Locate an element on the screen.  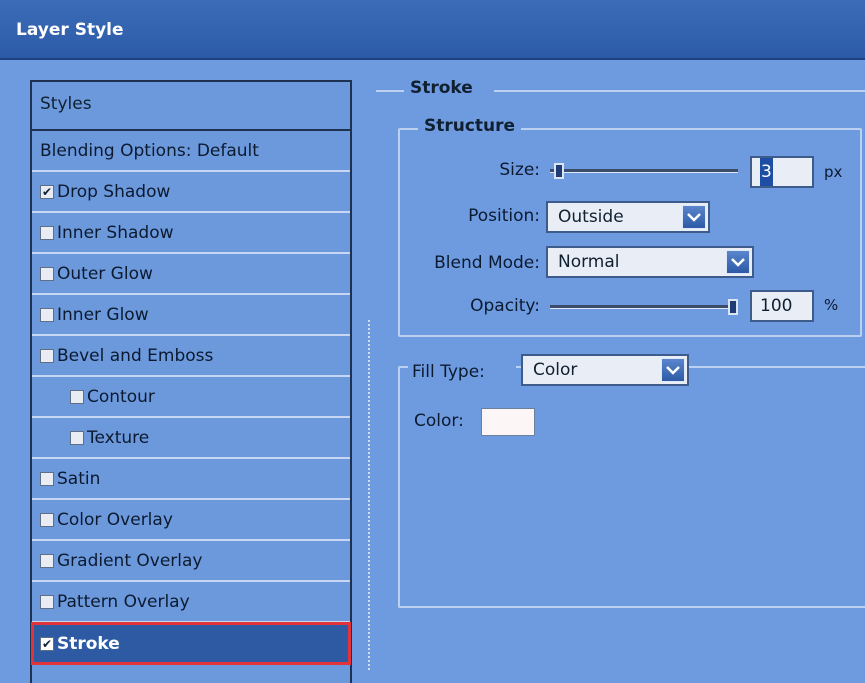
style-item-label: Inner Glow is located at coordinates (103, 314).